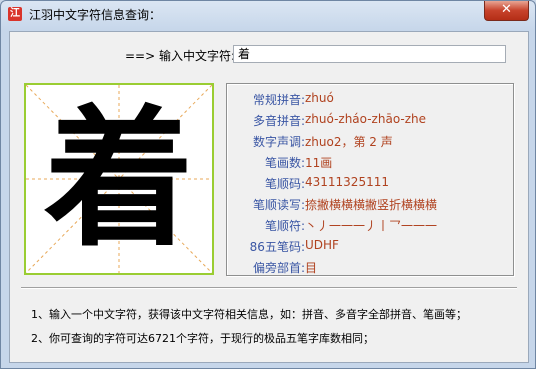 The height and width of the screenshot is (369, 536). Describe the element at coordinates (347, 182) in the screenshot. I see `info-value: 43111325111` at that location.